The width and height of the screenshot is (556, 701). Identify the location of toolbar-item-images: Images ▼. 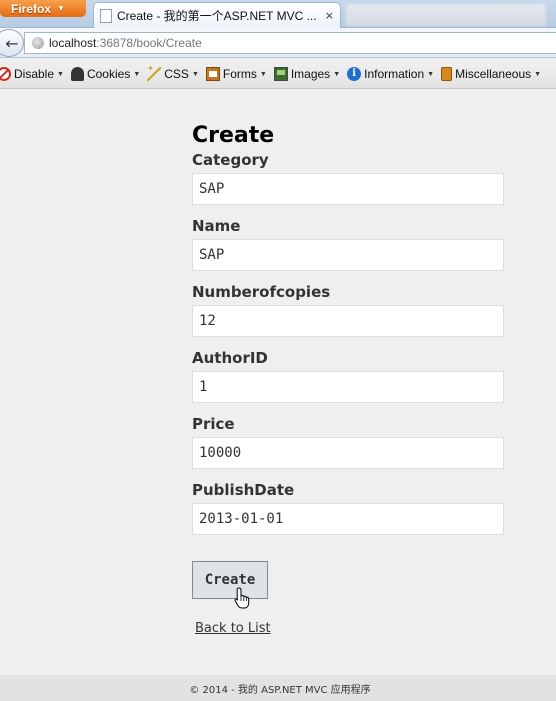
(307, 73).